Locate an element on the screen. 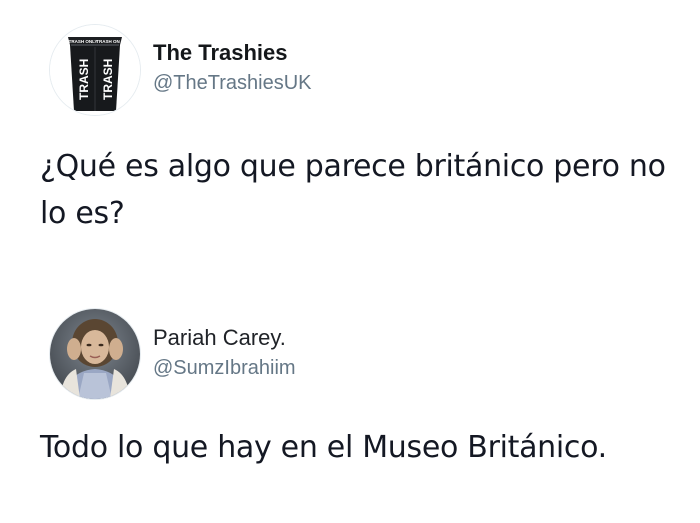 The width and height of the screenshot is (700, 523). user-handle: @TheTrashiesUK is located at coordinates (232, 83).